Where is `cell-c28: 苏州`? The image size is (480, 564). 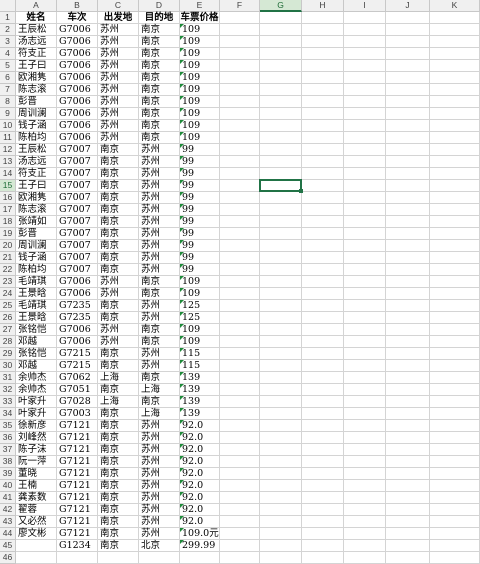 cell-c28: 苏州 is located at coordinates (118, 342).